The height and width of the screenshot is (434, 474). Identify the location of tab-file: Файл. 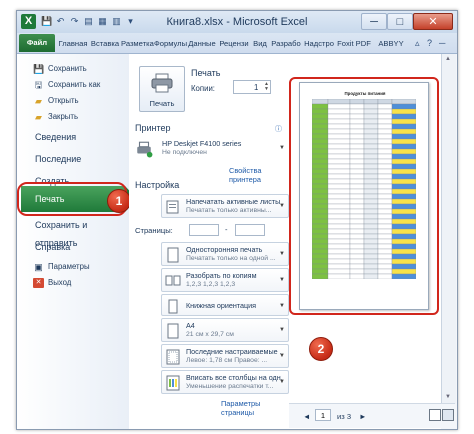
(37, 43).